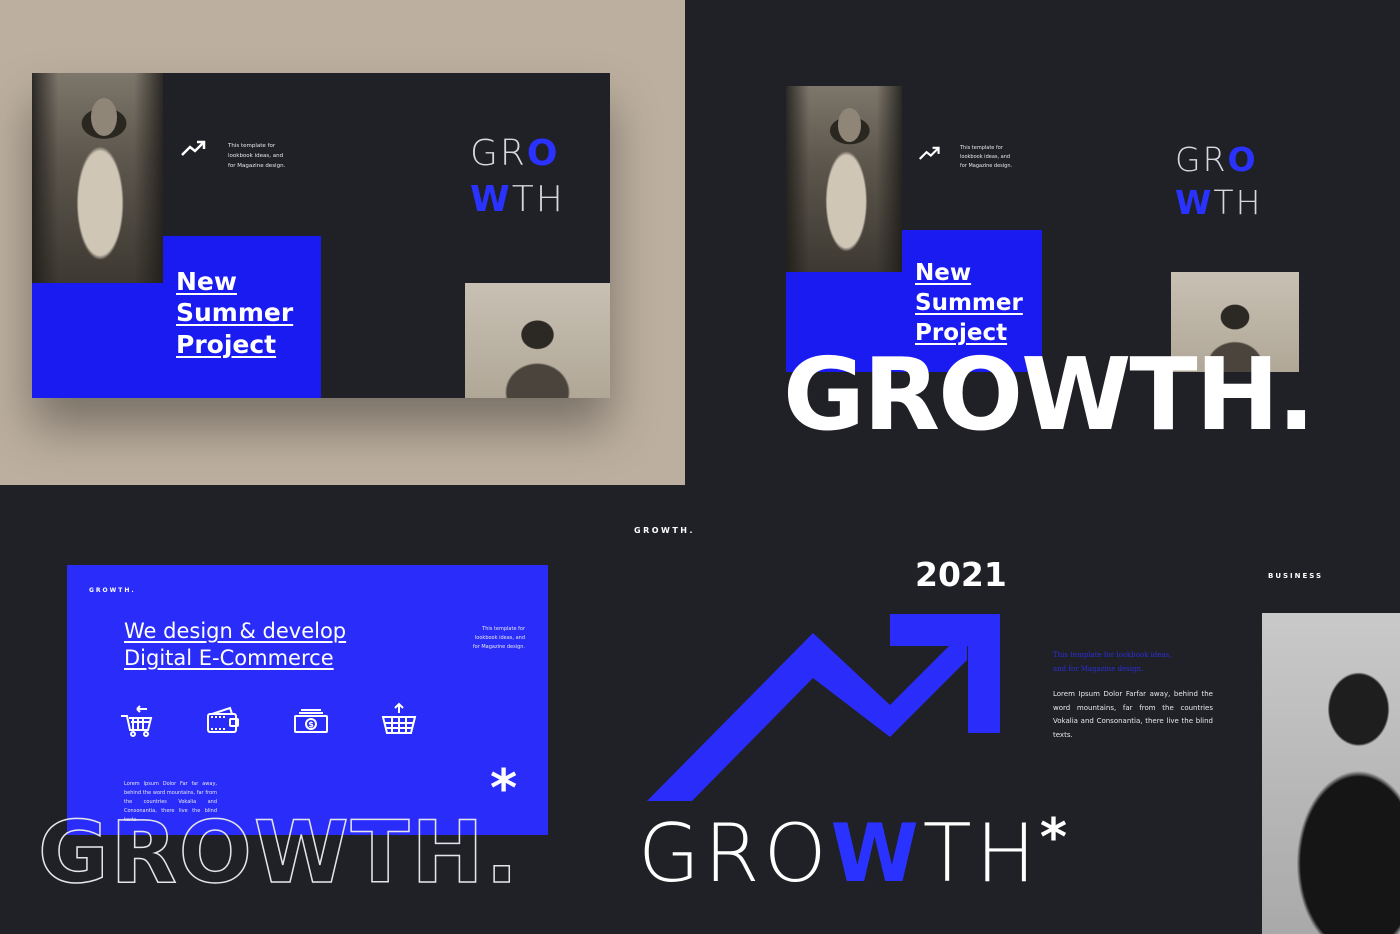  What do you see at coordinates (226, 344) in the screenshot?
I see `headline-line-project: Project` at bounding box center [226, 344].